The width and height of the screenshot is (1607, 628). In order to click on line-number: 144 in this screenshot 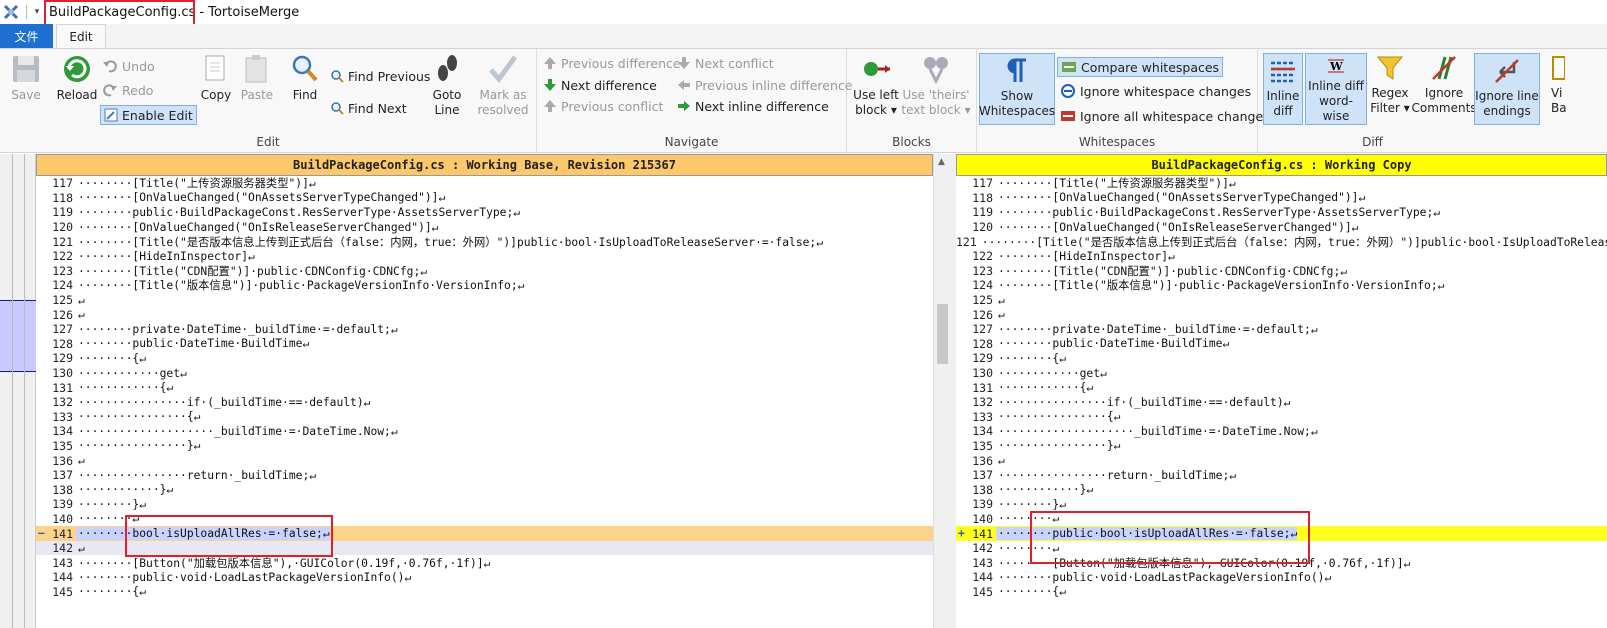, I will do `click(982, 577)`.